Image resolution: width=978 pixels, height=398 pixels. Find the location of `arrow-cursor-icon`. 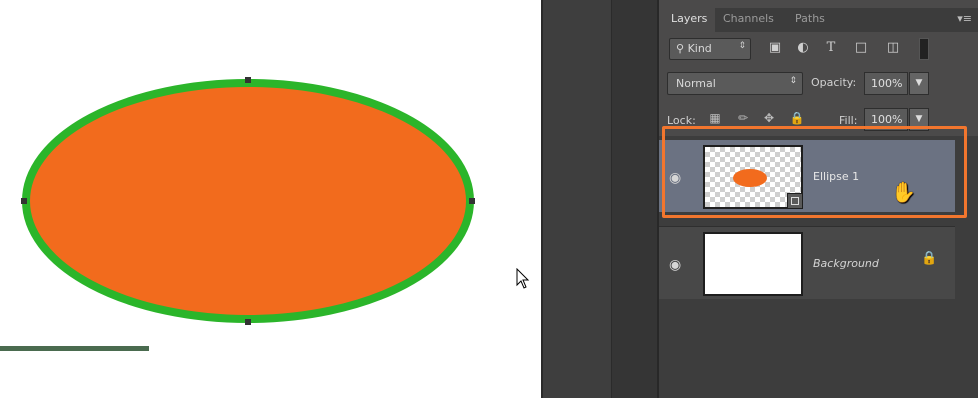

arrow-cursor-icon is located at coordinates (523, 278).